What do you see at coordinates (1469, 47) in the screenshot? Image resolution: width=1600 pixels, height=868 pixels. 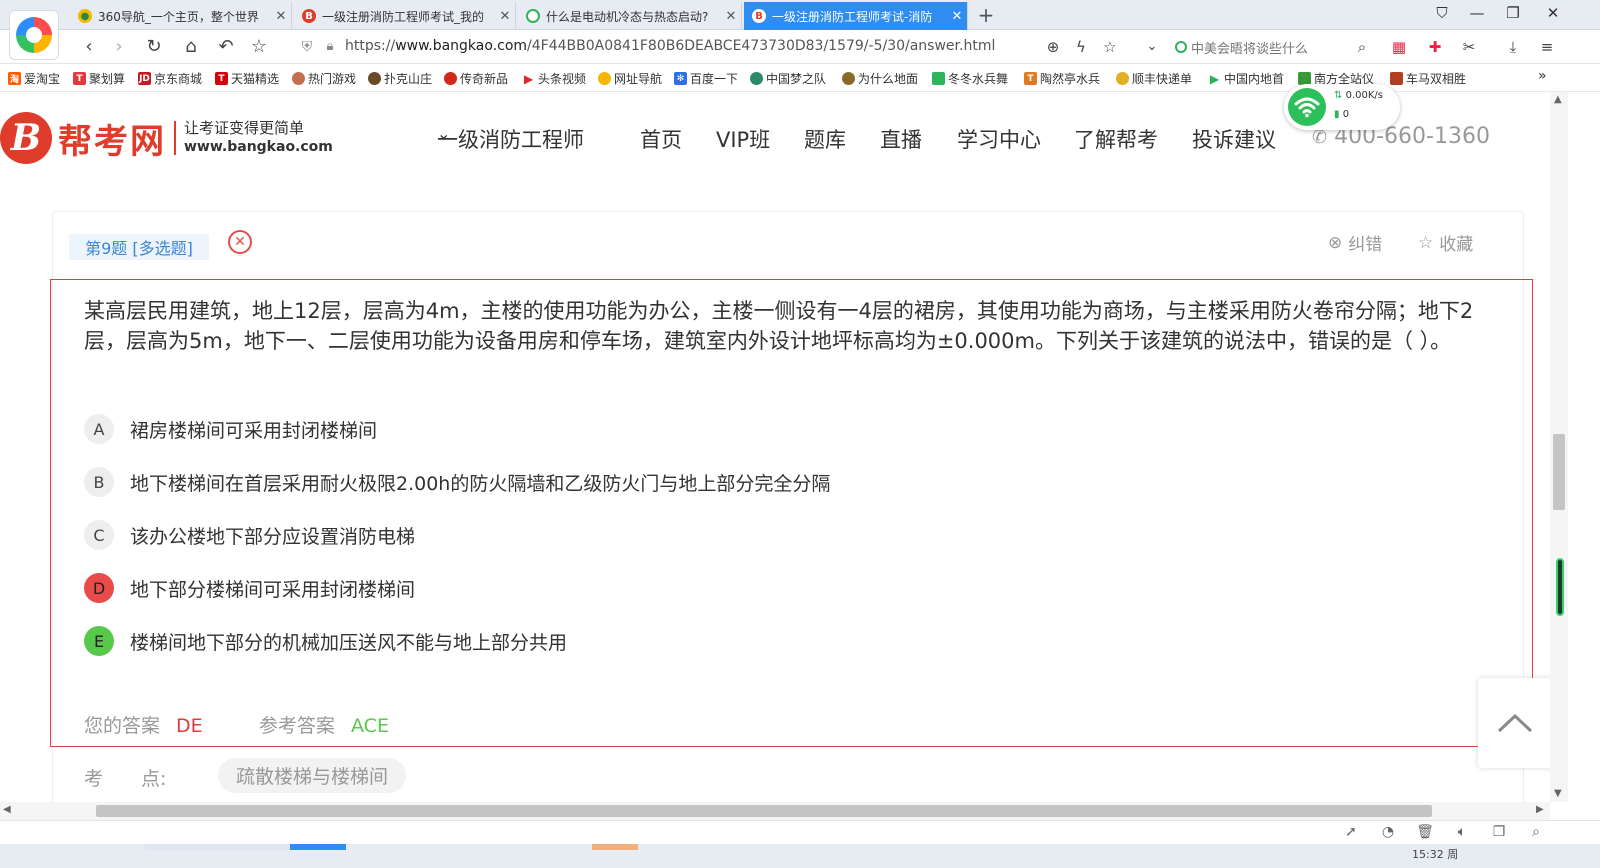 I see `scissors-icon: ✂` at bounding box center [1469, 47].